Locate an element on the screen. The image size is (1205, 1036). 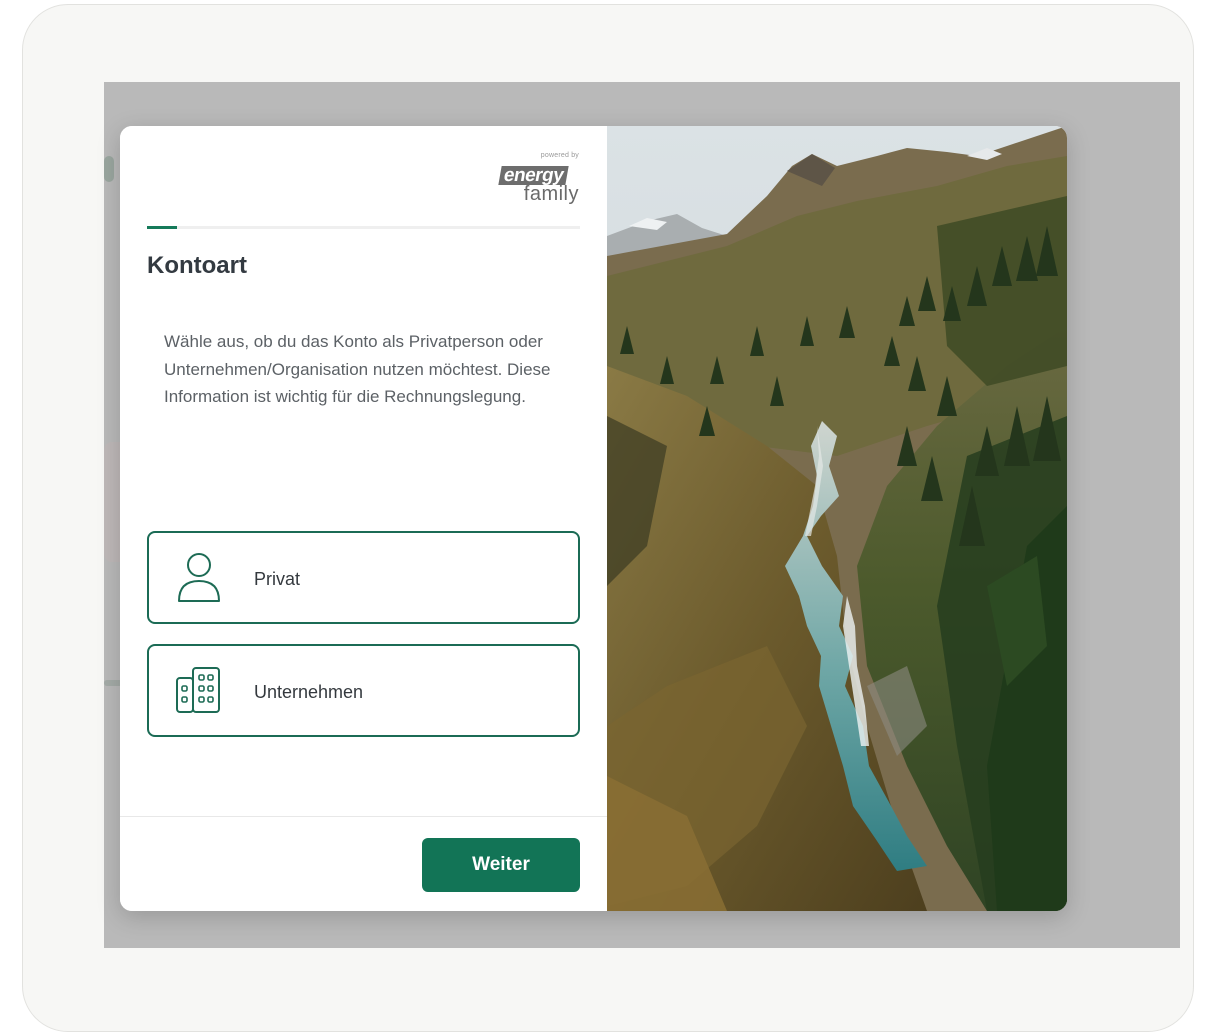
account-type-option-unternehmen: Unternehmen is located at coordinates (363, 690).